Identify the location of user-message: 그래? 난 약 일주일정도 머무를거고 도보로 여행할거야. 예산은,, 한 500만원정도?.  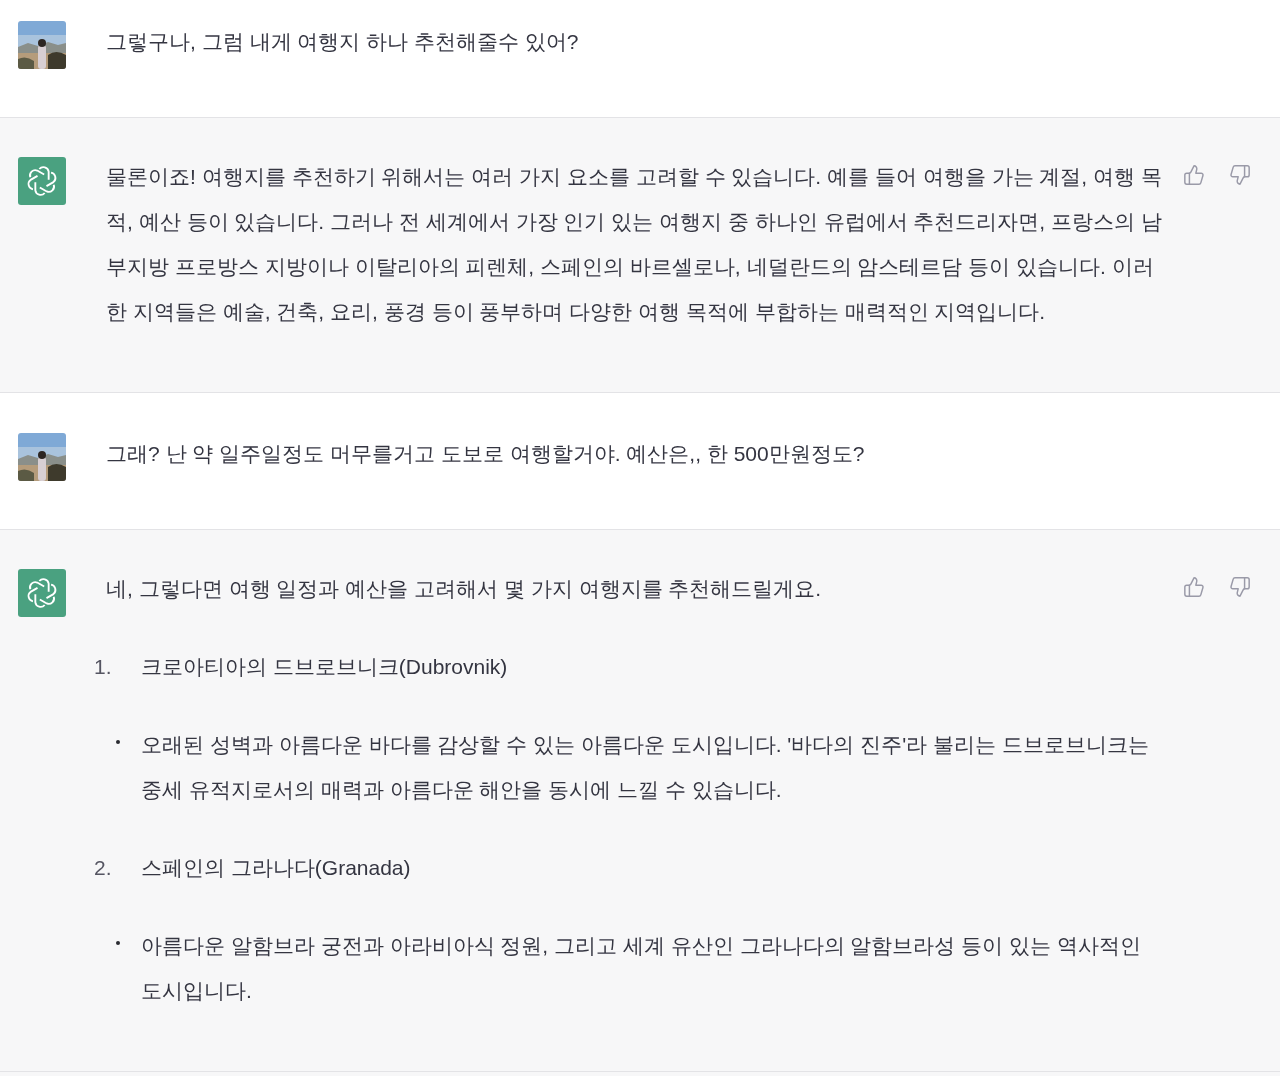
(486, 454).